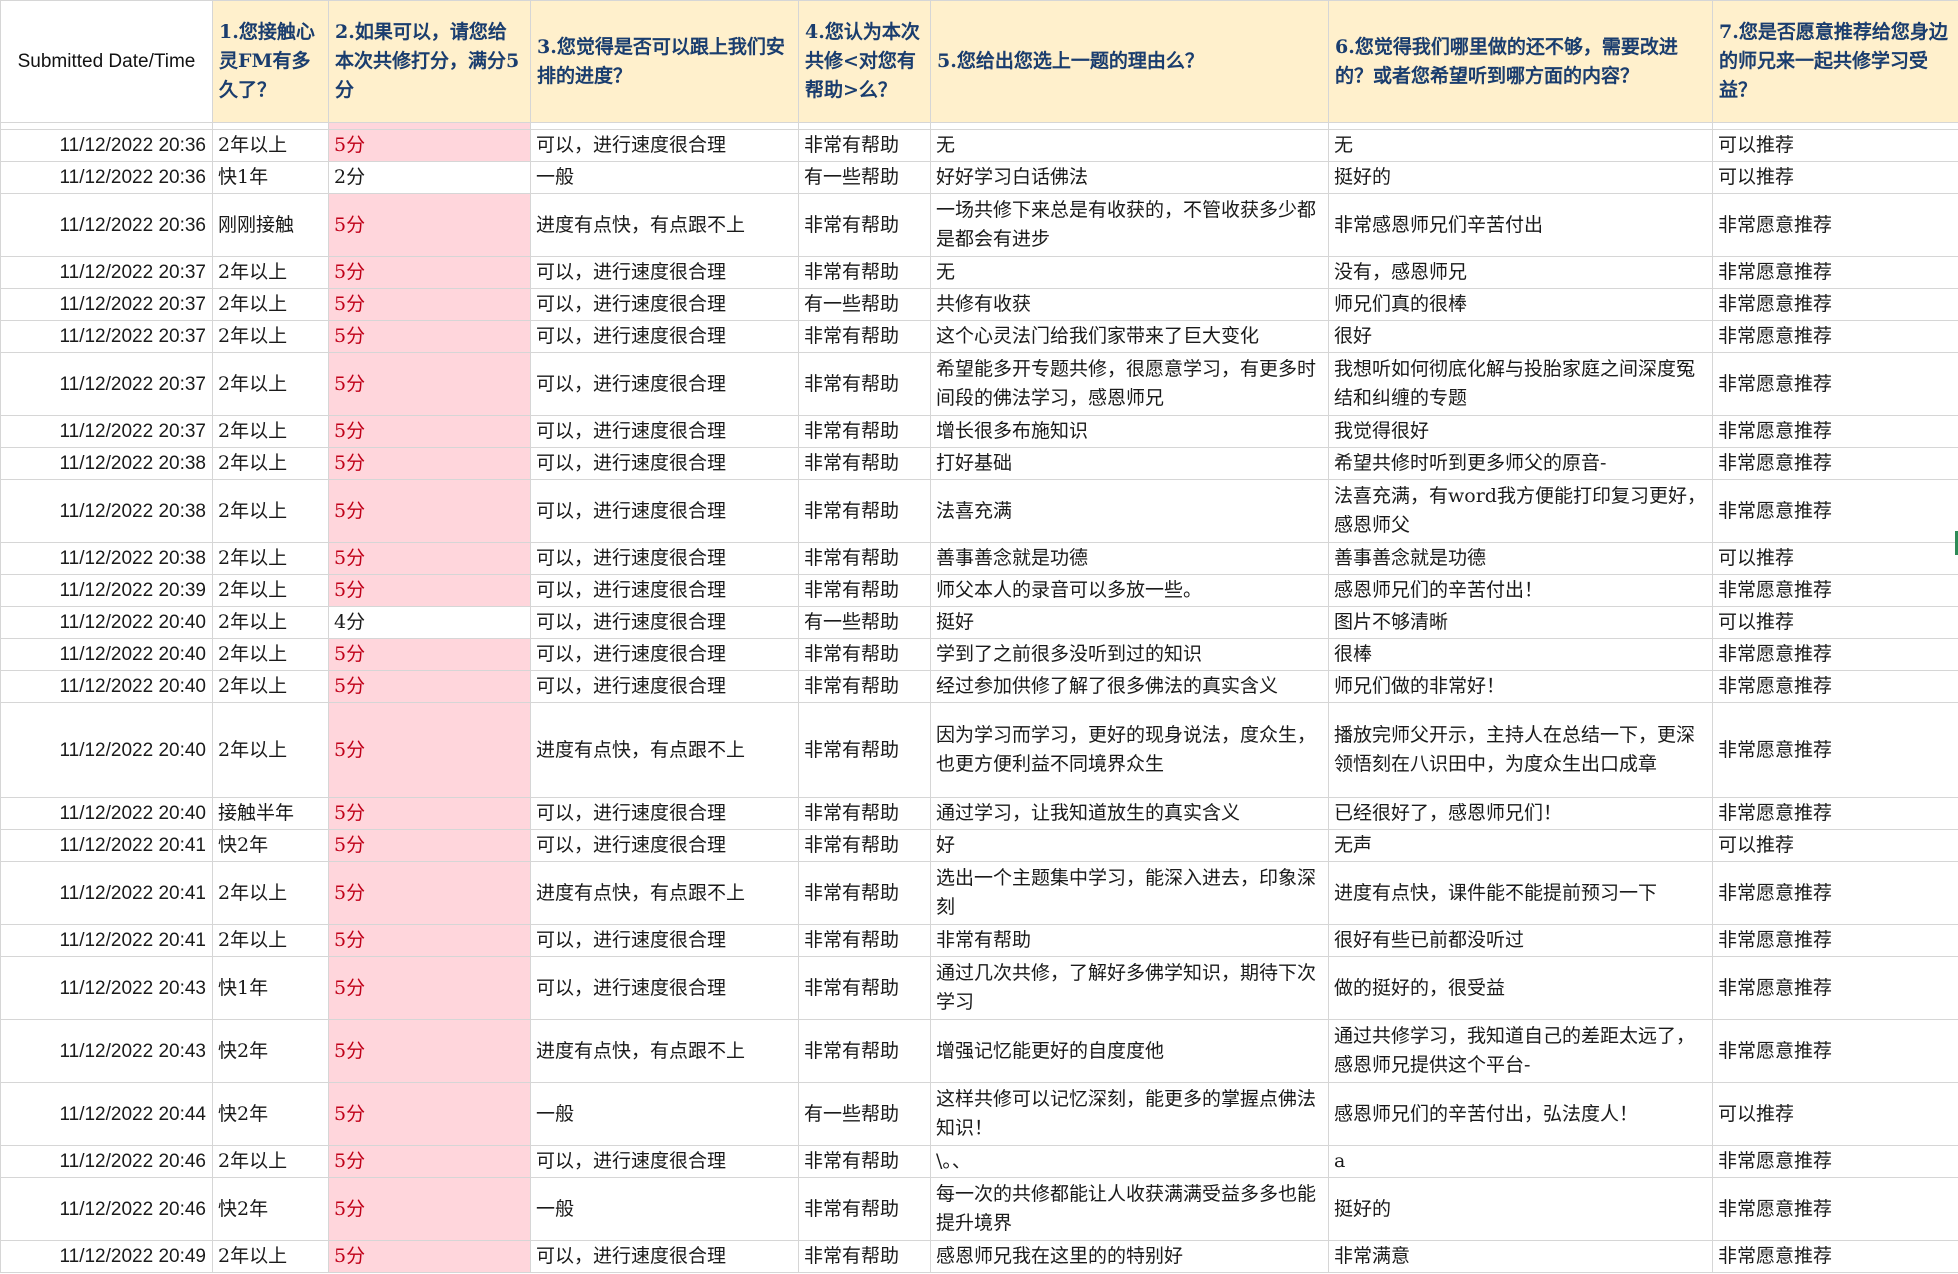 This screenshot has width=1958, height=1274. I want to click on table-cell-reason: 选出一个主题集中学习，能深入进去，印象深刻, so click(1129, 893).